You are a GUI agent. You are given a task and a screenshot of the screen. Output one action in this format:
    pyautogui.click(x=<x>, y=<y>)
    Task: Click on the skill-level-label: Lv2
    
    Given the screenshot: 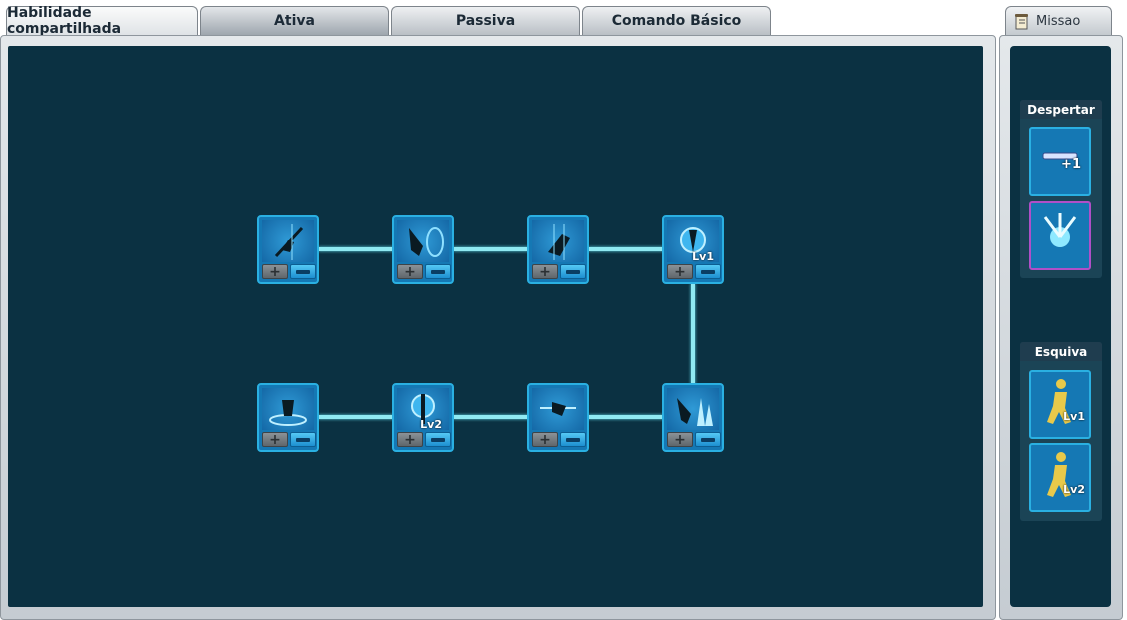 What is the action you would take?
    pyautogui.click(x=431, y=424)
    